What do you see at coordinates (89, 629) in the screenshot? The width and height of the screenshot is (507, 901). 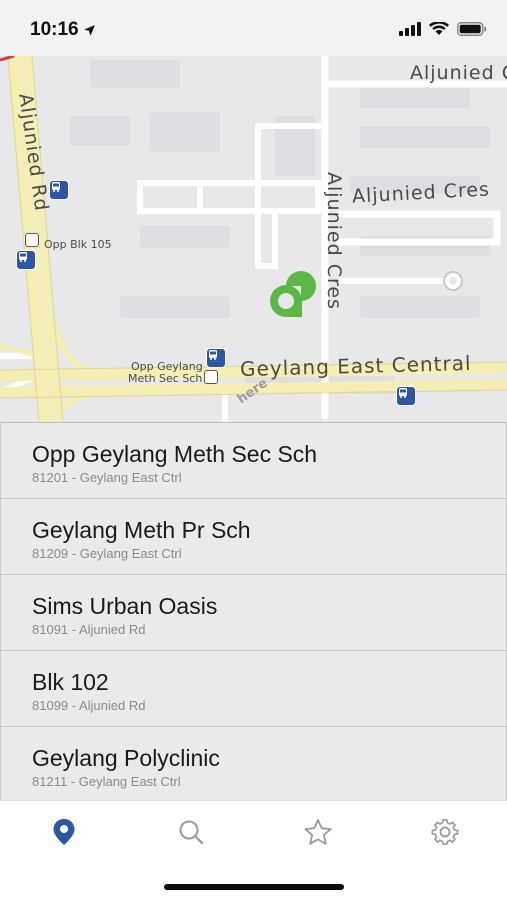 I see `stop-detail: 81091 - Aljunied Rd` at bounding box center [89, 629].